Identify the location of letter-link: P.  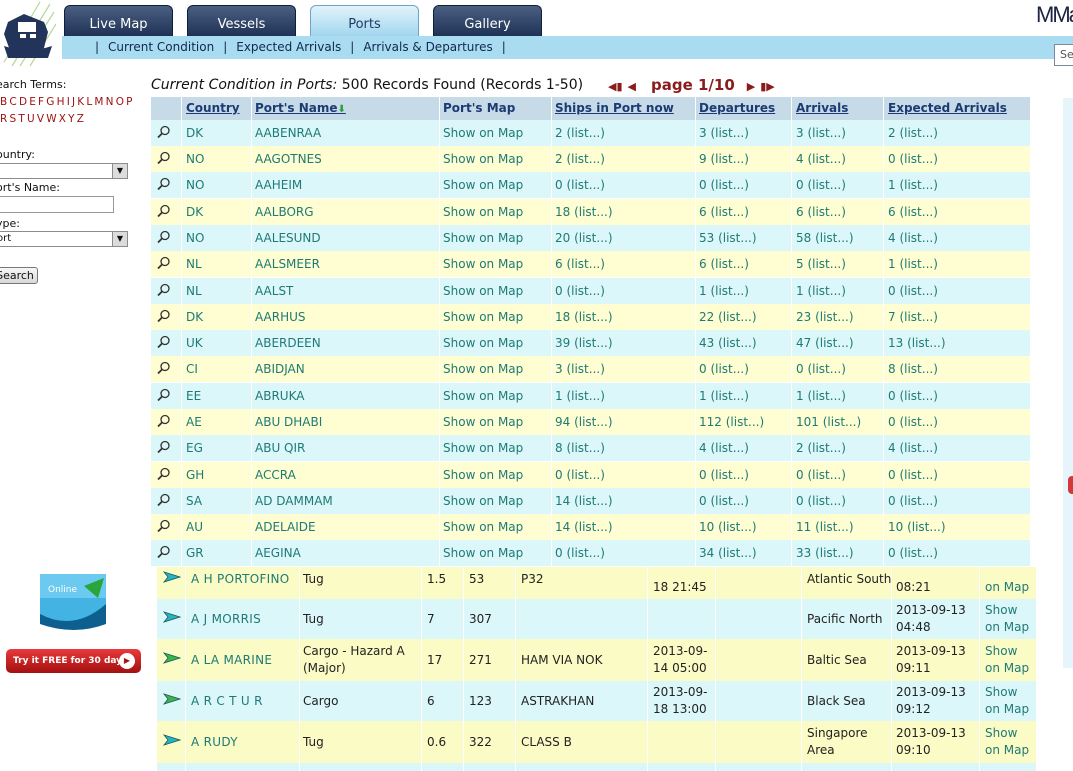
(129, 102).